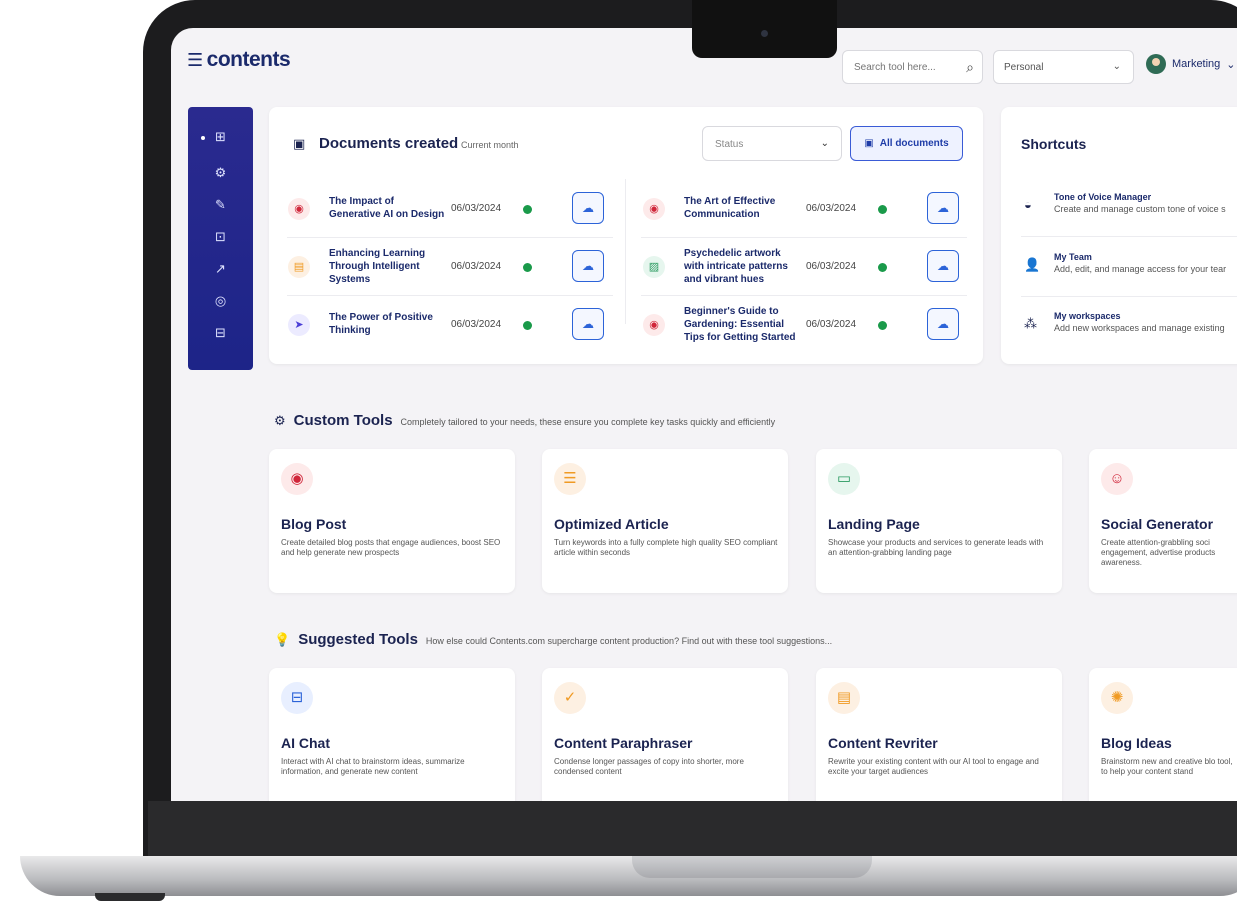 This screenshot has height=901, width=1237. Describe the element at coordinates (611, 524) in the screenshot. I see `tool-title: Optimized Article` at that location.